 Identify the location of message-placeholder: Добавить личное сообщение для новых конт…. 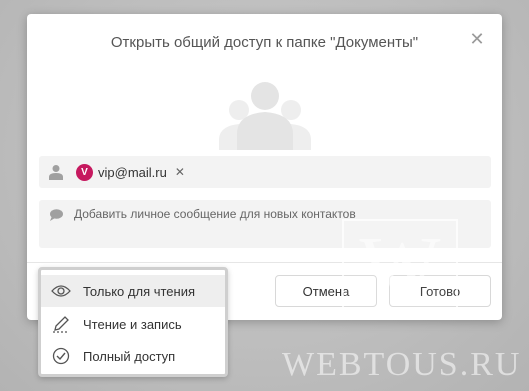
(215, 214).